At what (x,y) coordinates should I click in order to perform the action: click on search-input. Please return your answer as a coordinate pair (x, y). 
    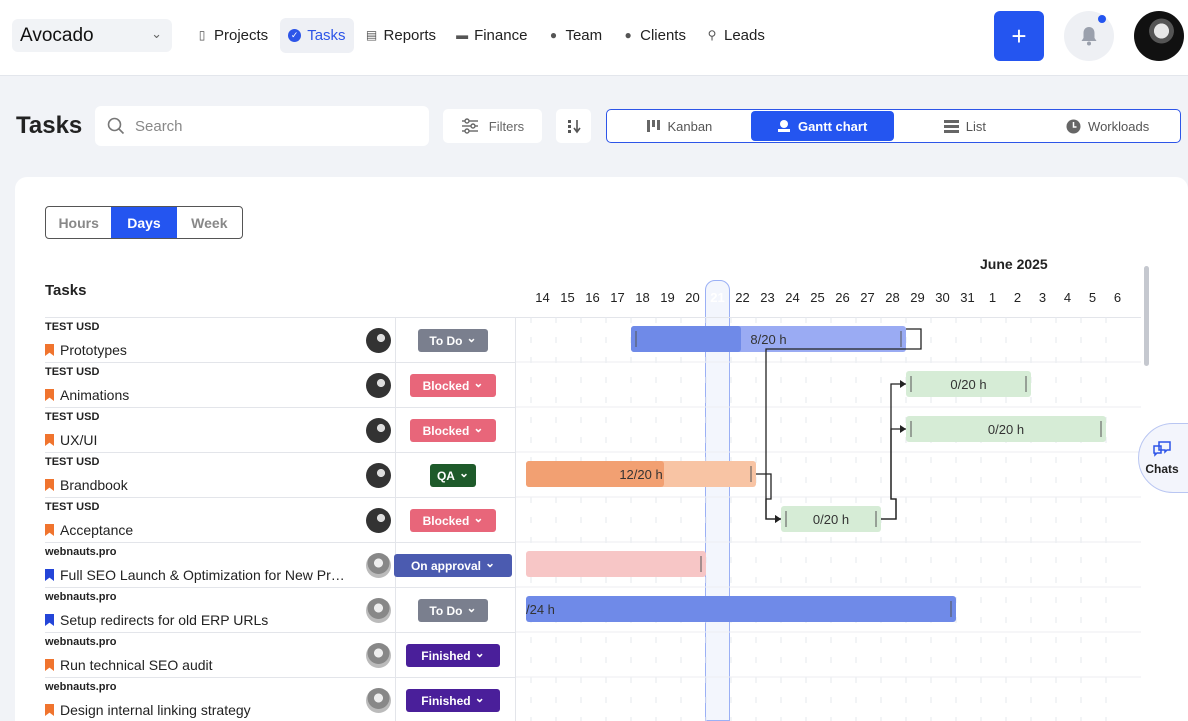
    Looking at the image, I should click on (270, 126).